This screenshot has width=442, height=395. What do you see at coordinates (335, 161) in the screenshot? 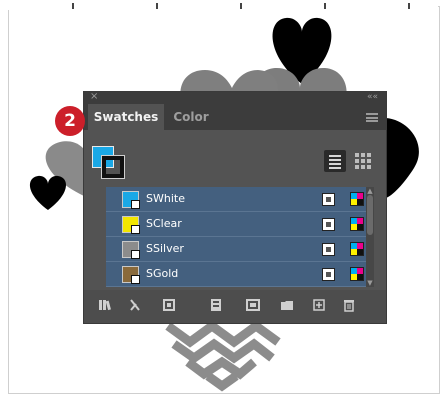
I see `list-view-icon` at bounding box center [335, 161].